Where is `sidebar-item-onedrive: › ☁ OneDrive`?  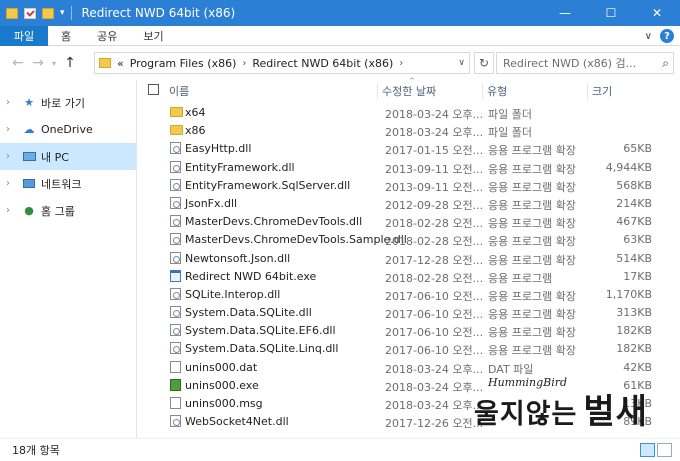
sidebar-item-onedrive: › ☁ OneDrive is located at coordinates (68, 129).